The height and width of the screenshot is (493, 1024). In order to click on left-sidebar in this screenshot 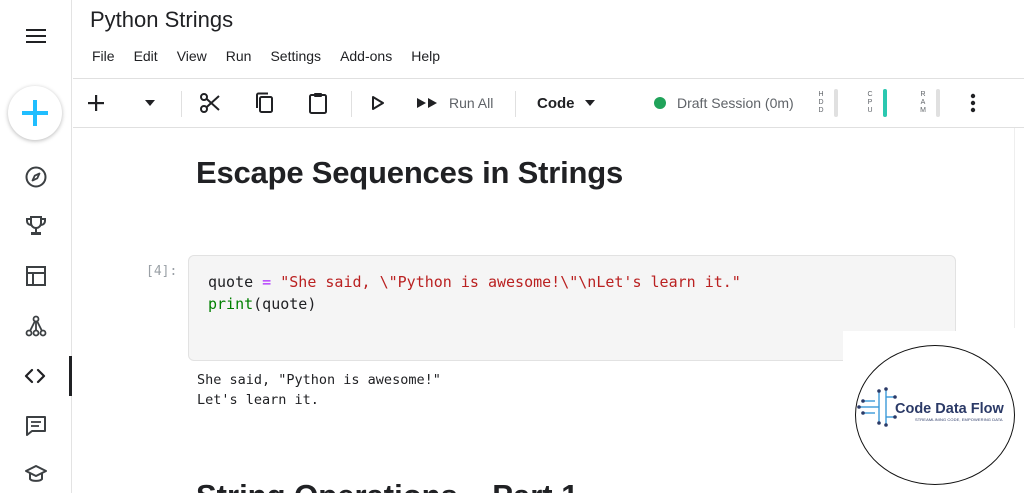, I will do `click(36, 246)`.